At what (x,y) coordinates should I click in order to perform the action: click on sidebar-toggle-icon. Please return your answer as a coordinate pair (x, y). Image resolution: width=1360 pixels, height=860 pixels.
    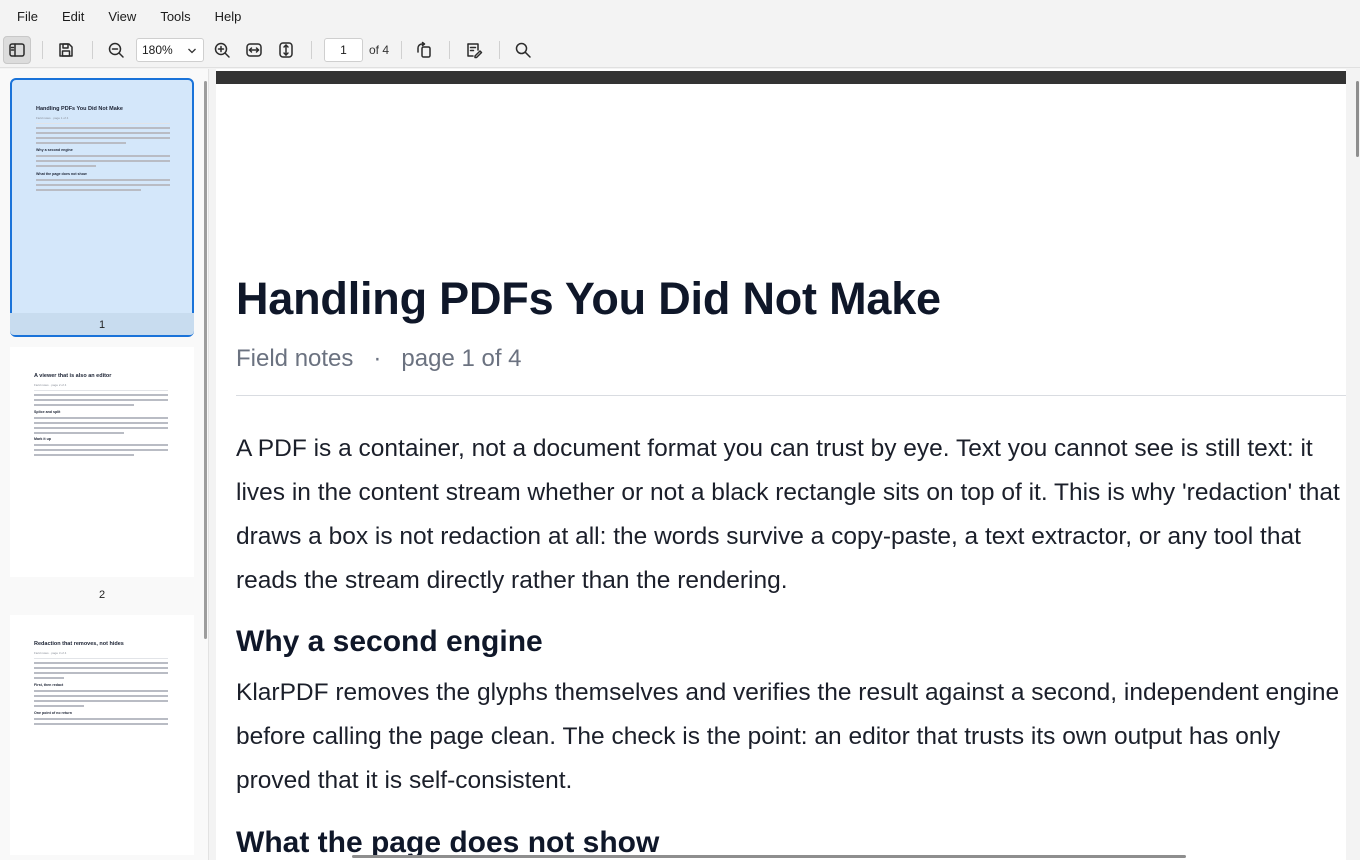
    Looking at the image, I should click on (17, 50).